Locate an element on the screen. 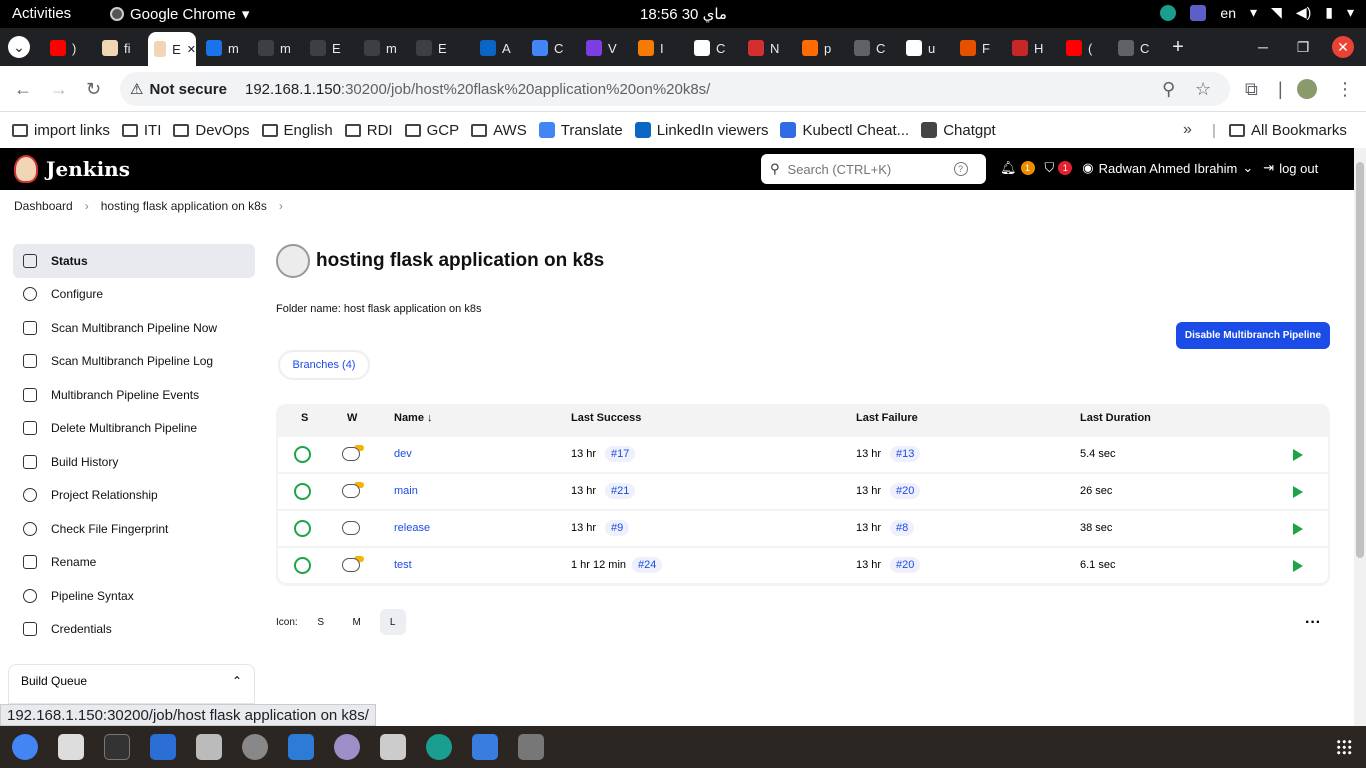 The image size is (1366, 768). browser-tab: F is located at coordinates (977, 48).